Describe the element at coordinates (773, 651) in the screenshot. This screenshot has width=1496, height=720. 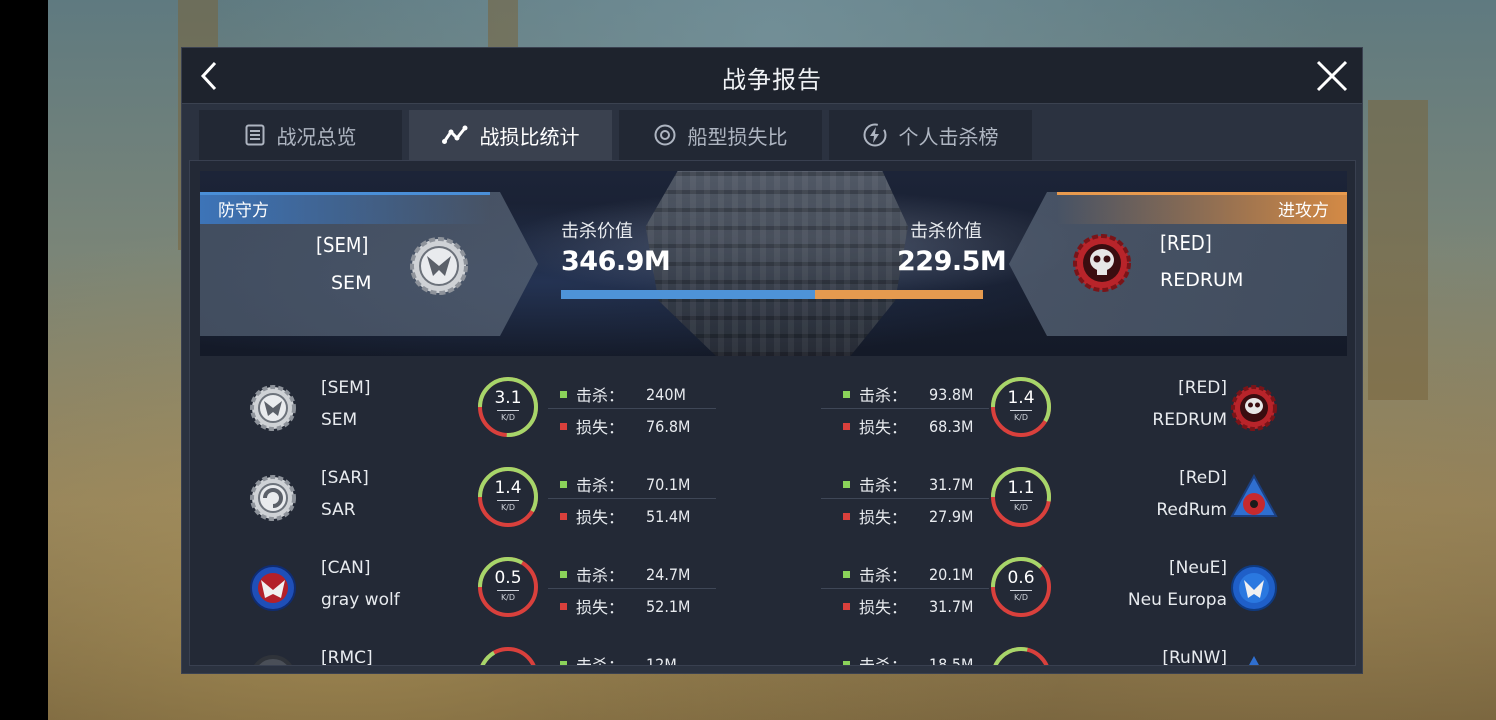
I see `table-row: [RMC] K/D 击杀： 12M 损失： 击杀： 18.5M` at that location.